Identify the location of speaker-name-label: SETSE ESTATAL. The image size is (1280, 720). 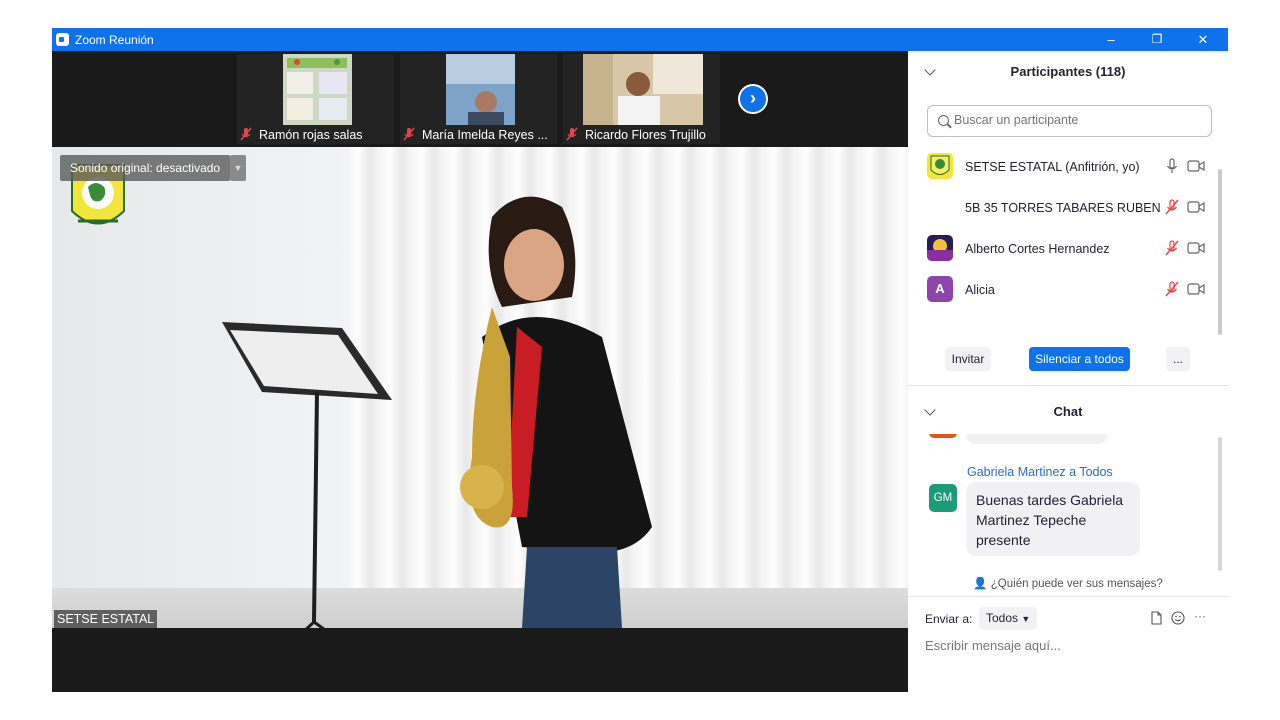
(106, 619).